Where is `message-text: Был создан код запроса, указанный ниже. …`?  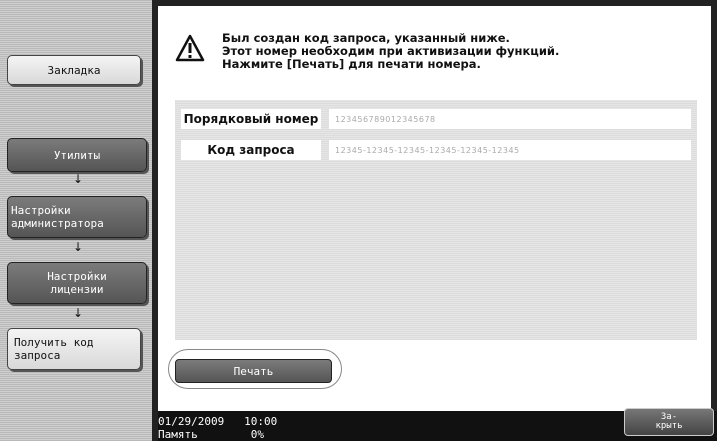
message-text: Был создан код запроса, указанный ниже. … is located at coordinates (390, 51).